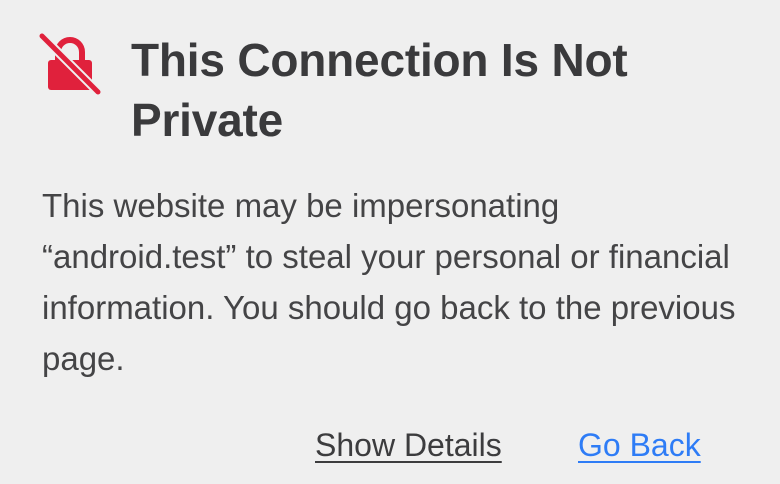 The width and height of the screenshot is (780, 484). What do you see at coordinates (408, 445) in the screenshot?
I see `show-details-link: Show Details` at bounding box center [408, 445].